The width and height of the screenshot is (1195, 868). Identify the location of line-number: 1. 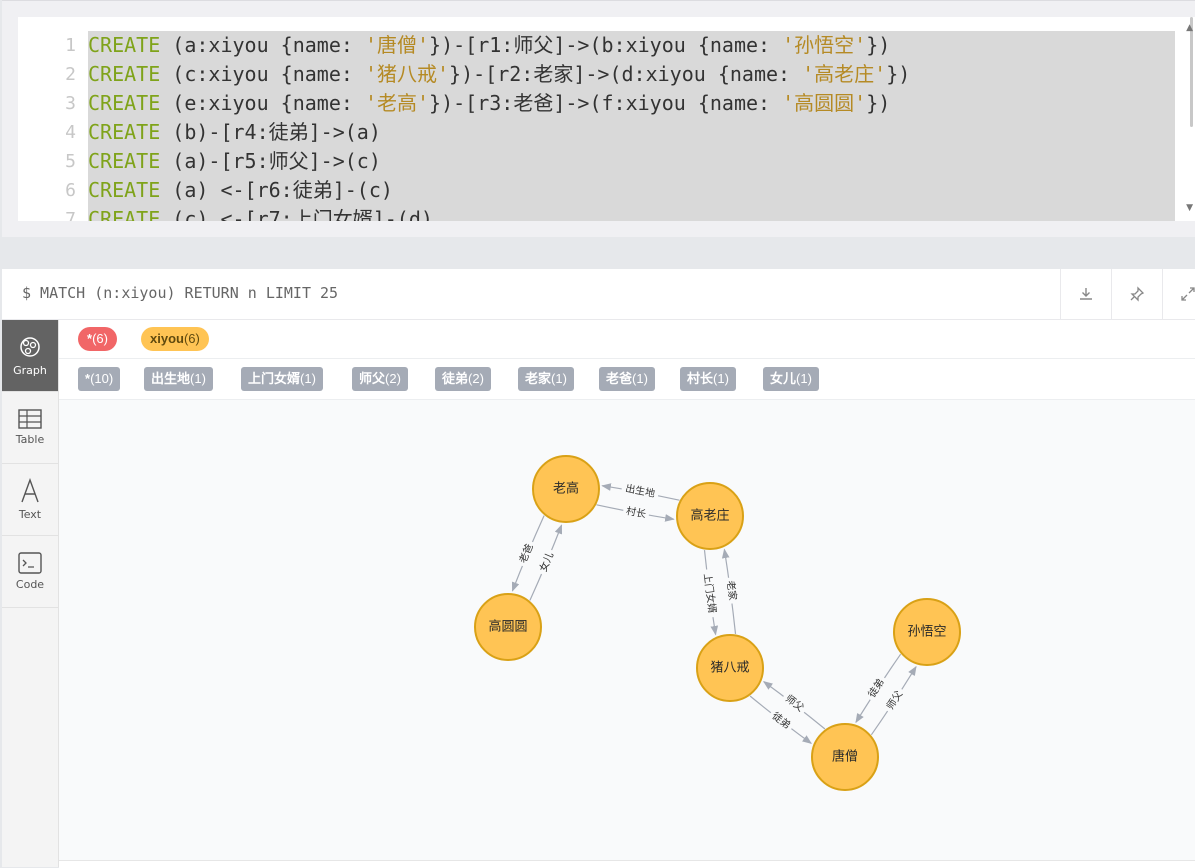
(70, 45).